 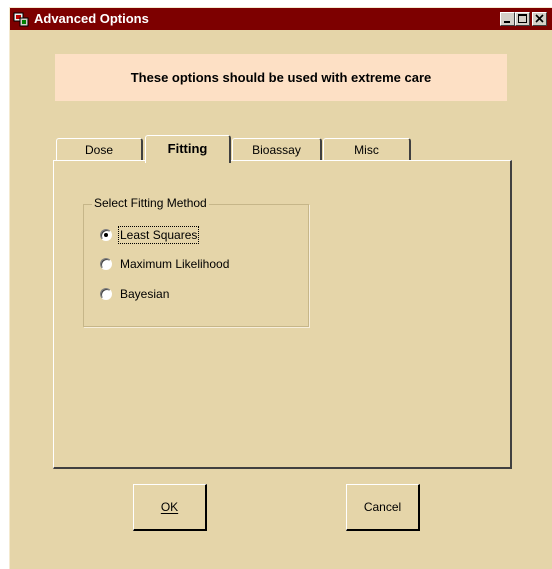 What do you see at coordinates (21, 19) in the screenshot?
I see `app-icon` at bounding box center [21, 19].